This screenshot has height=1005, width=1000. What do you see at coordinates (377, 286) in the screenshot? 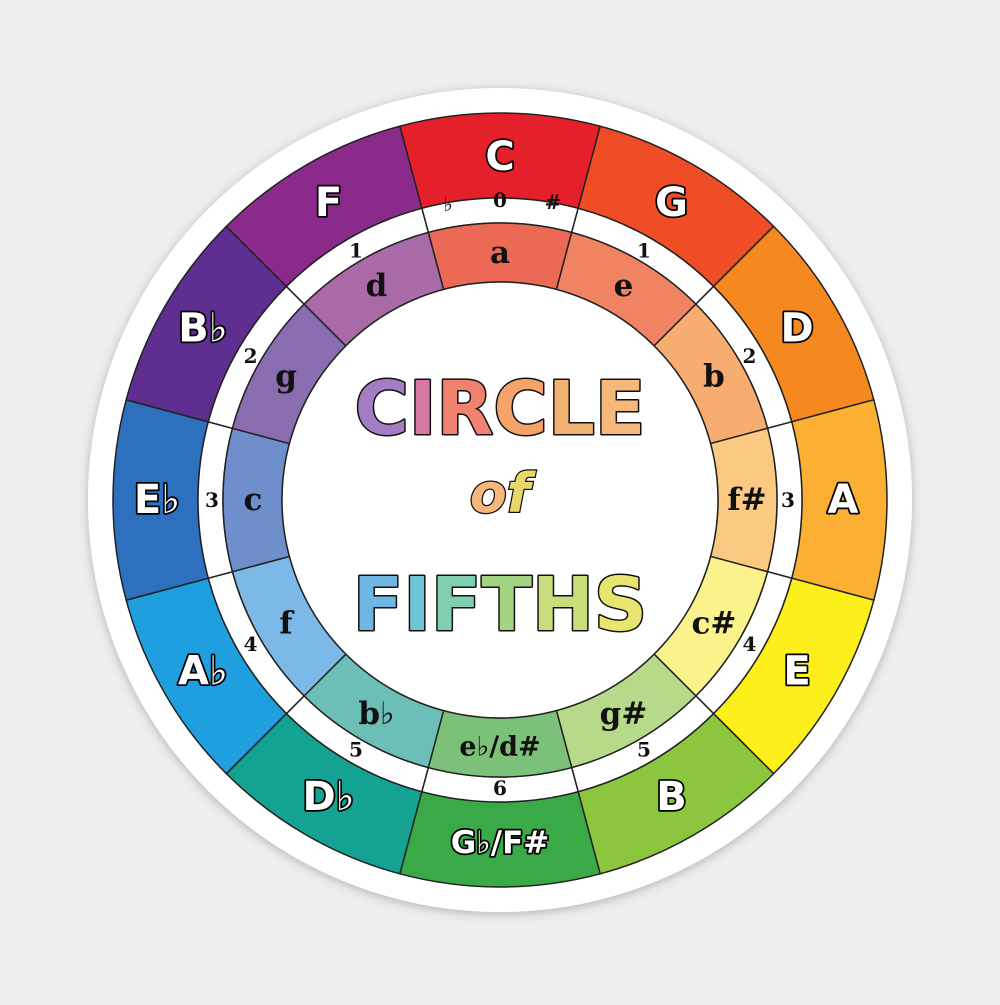
I see `minor-key-label-f: d` at bounding box center [377, 286].